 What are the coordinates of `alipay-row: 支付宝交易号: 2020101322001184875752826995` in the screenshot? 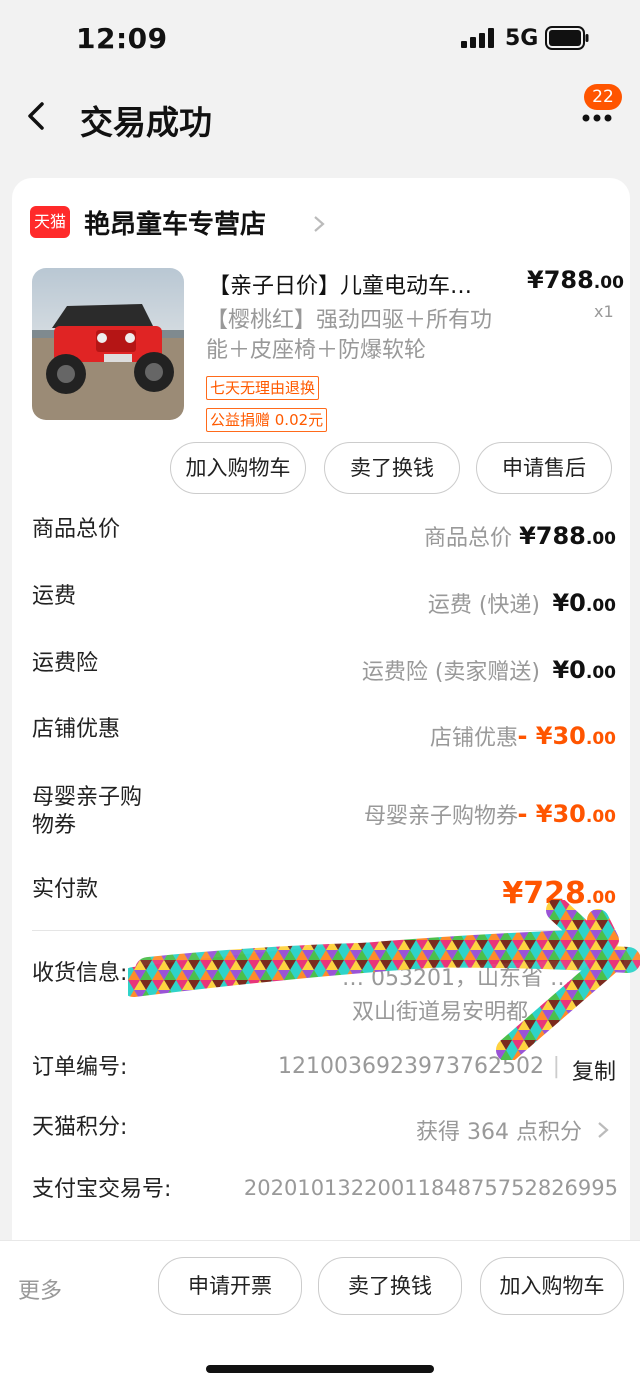 It's located at (325, 1196).